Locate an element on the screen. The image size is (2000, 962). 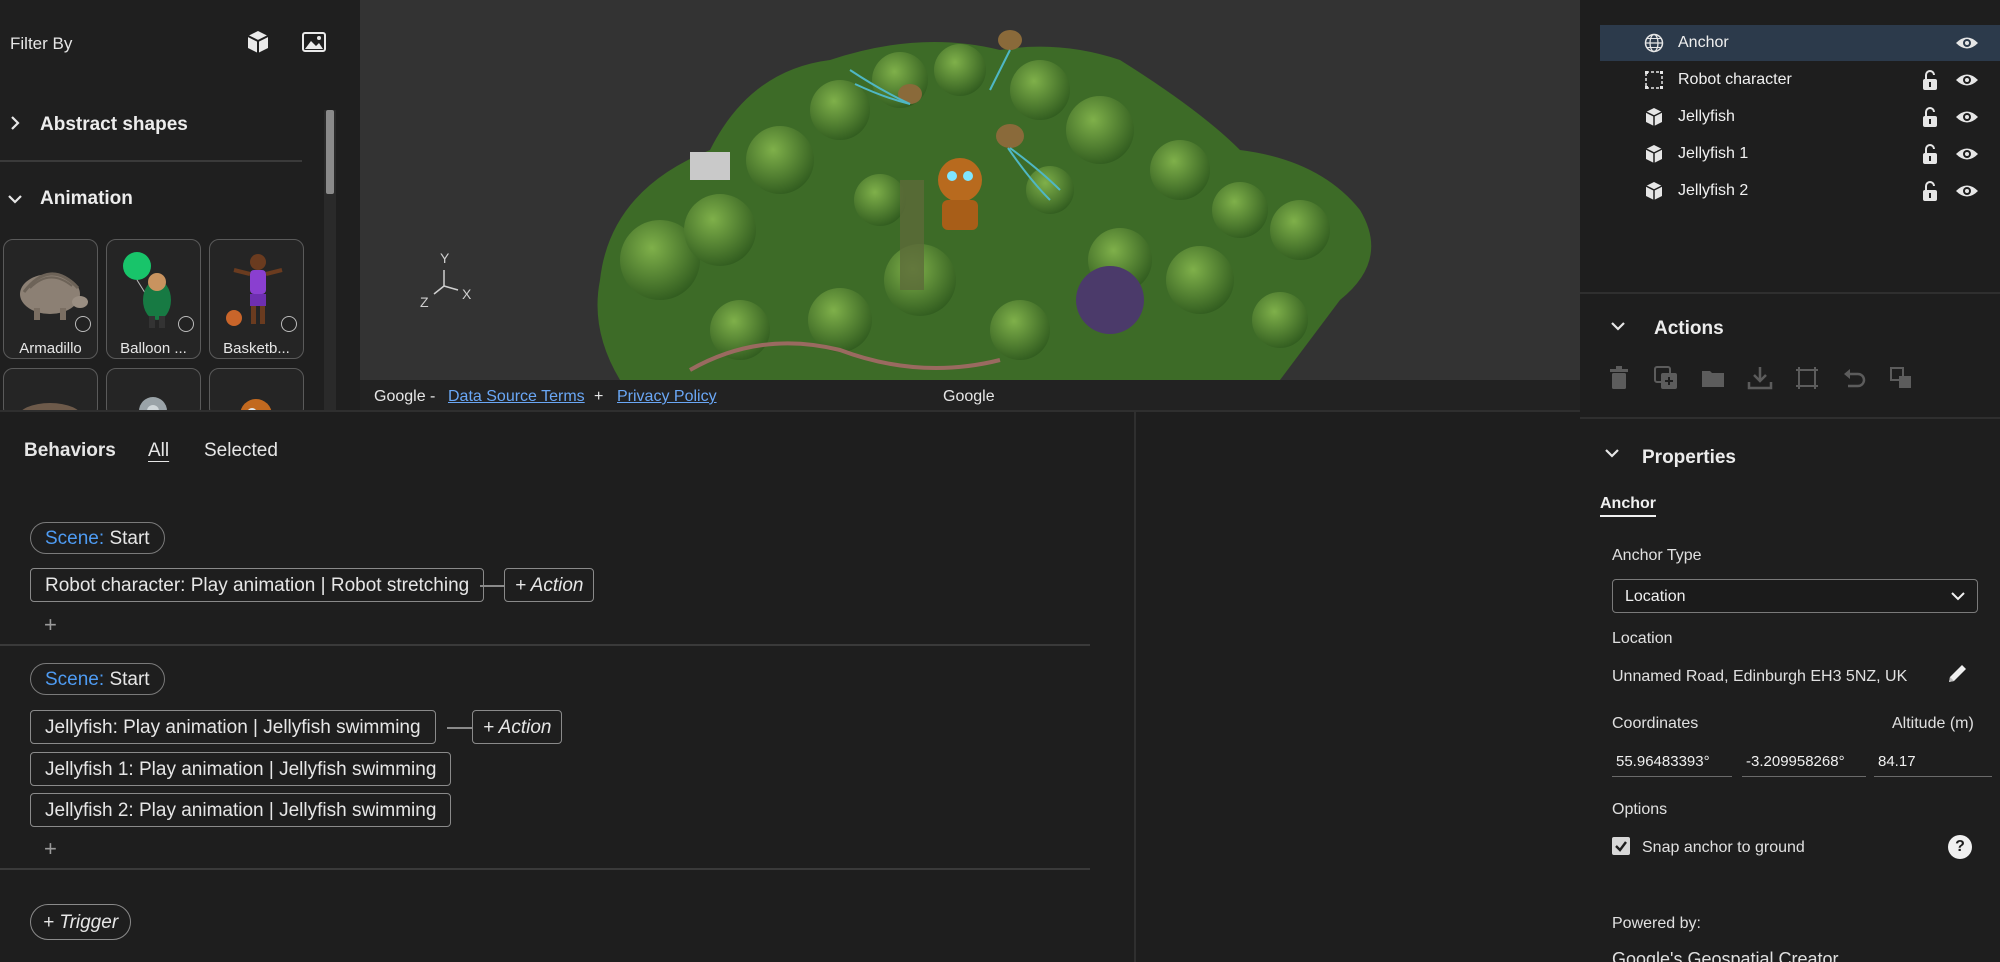
asset-label: Armadillo is located at coordinates (50, 348).